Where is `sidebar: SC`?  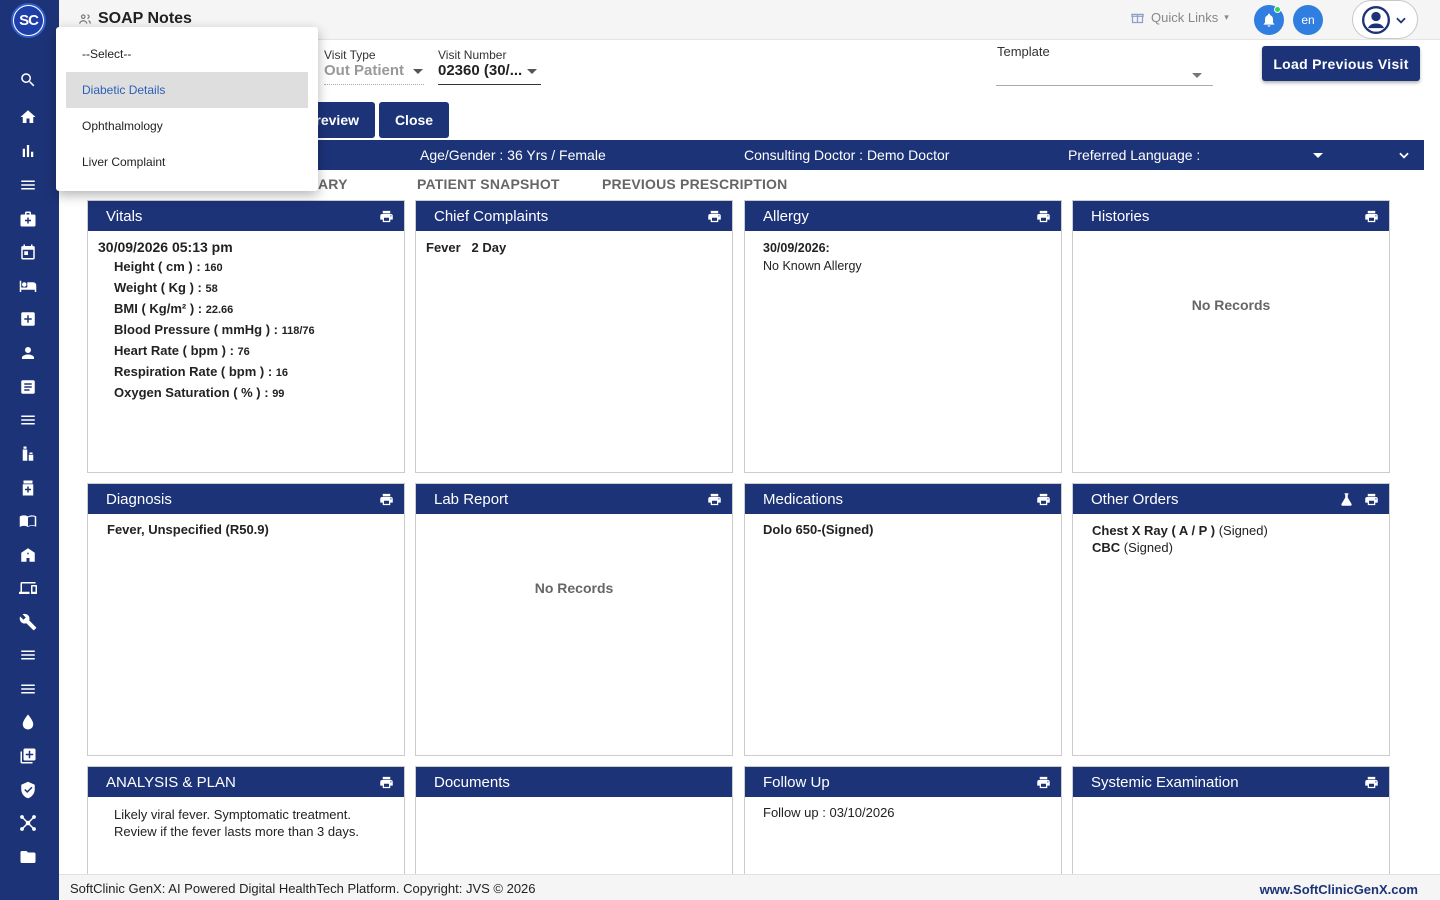
sidebar: SC is located at coordinates (29, 450).